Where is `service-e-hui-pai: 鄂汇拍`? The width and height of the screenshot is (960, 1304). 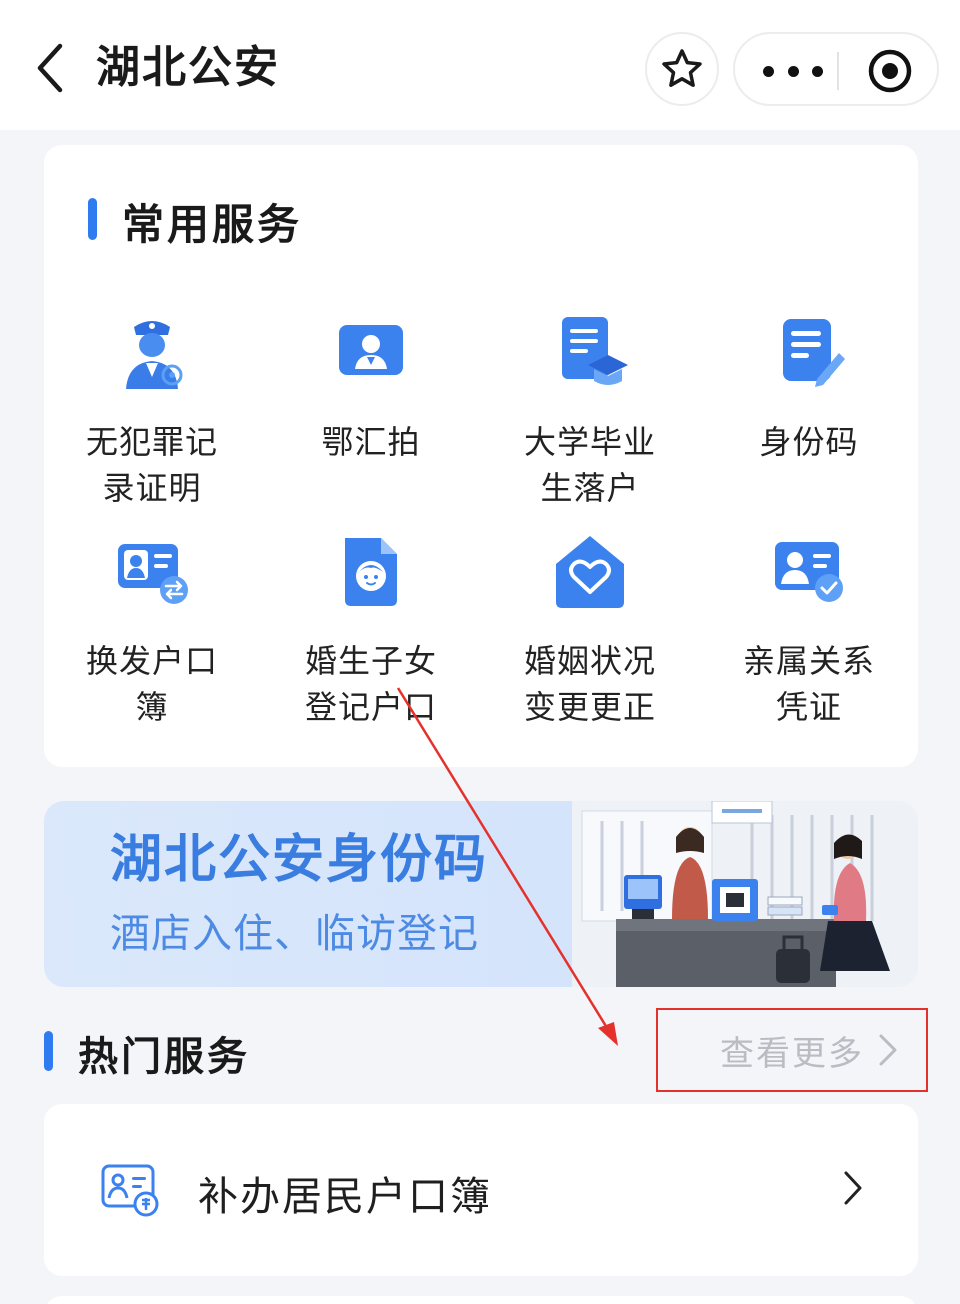 service-e-hui-pai: 鄂汇拍 is located at coordinates (371, 389).